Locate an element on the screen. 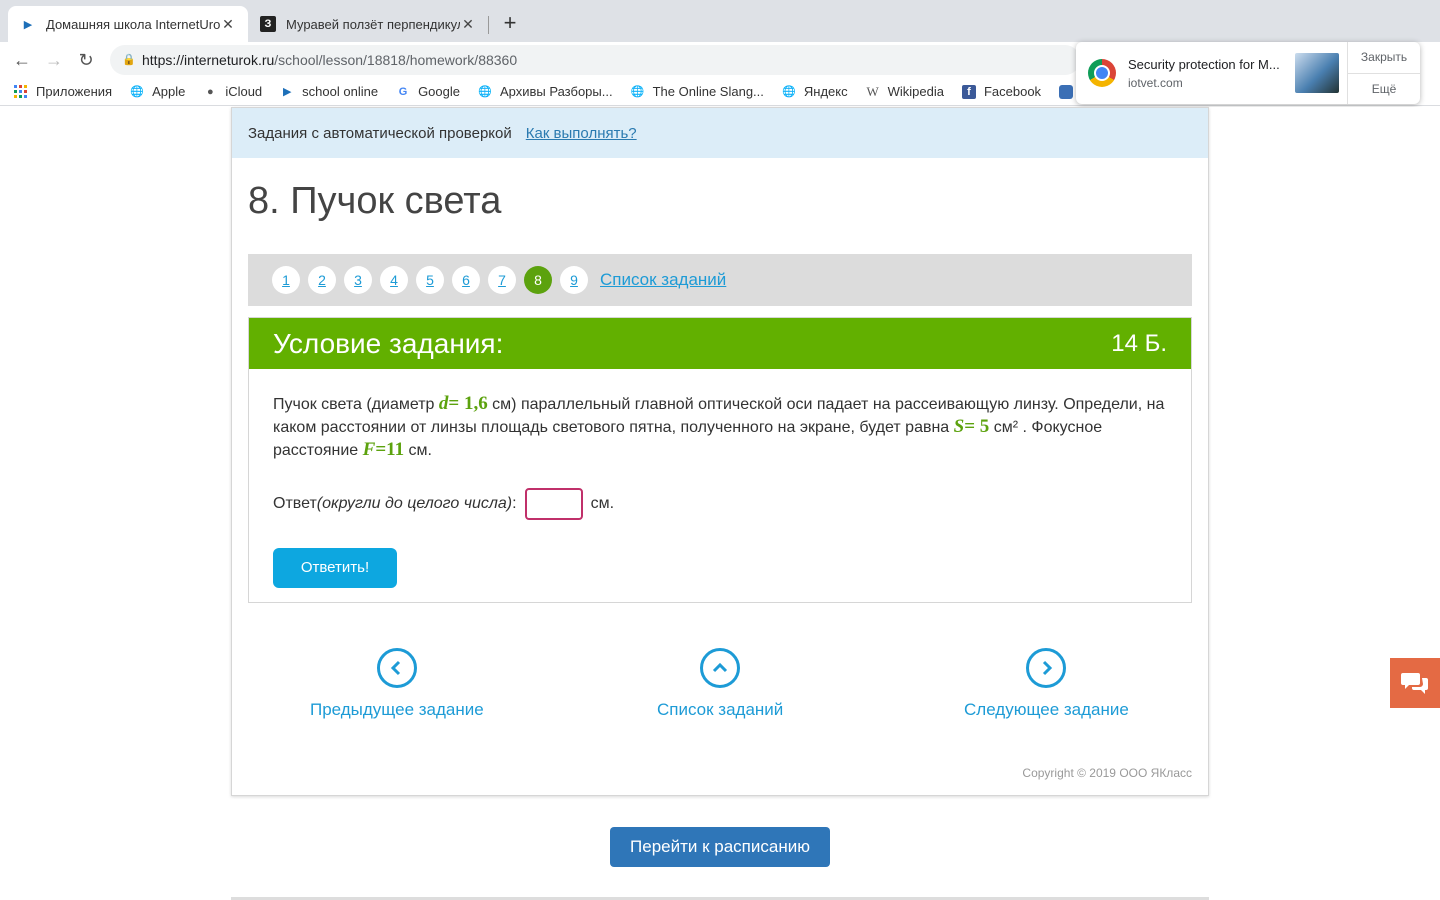  pager-item-8-current: 8 is located at coordinates (538, 280).